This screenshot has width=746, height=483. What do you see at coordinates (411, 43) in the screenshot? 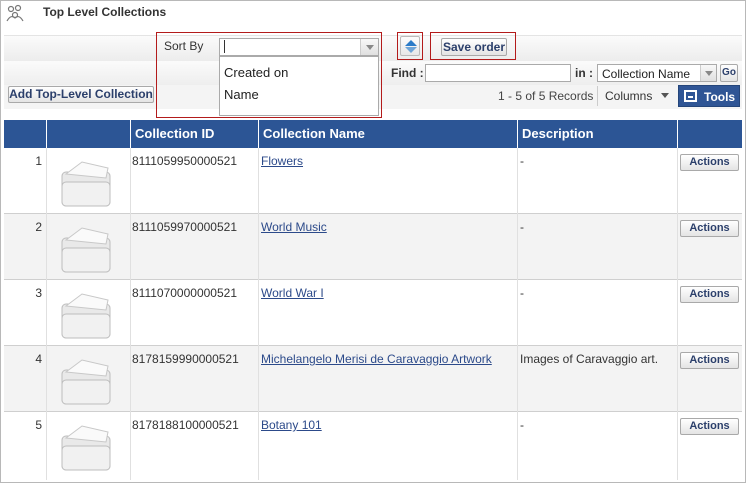
I see `sort-ascending-icon` at bounding box center [411, 43].